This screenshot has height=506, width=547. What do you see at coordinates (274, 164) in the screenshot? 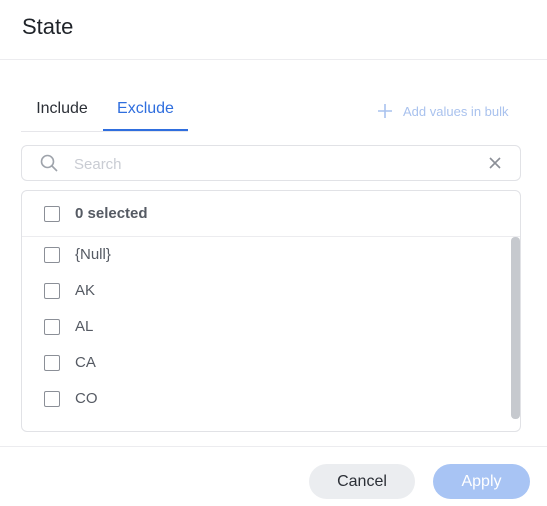
I see `search-input` at bounding box center [274, 164].